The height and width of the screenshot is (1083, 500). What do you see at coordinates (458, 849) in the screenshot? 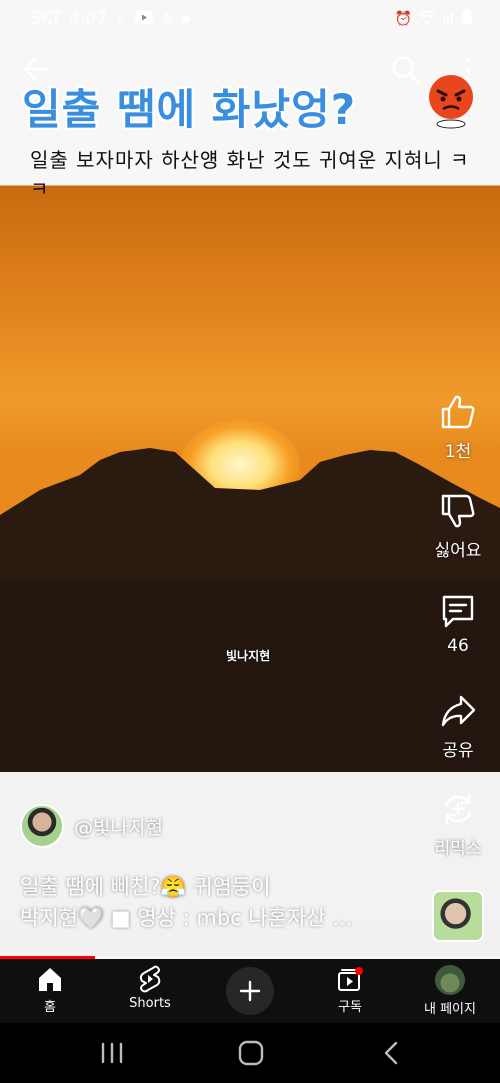
I see `remix-label: 리믹스` at bounding box center [458, 849].